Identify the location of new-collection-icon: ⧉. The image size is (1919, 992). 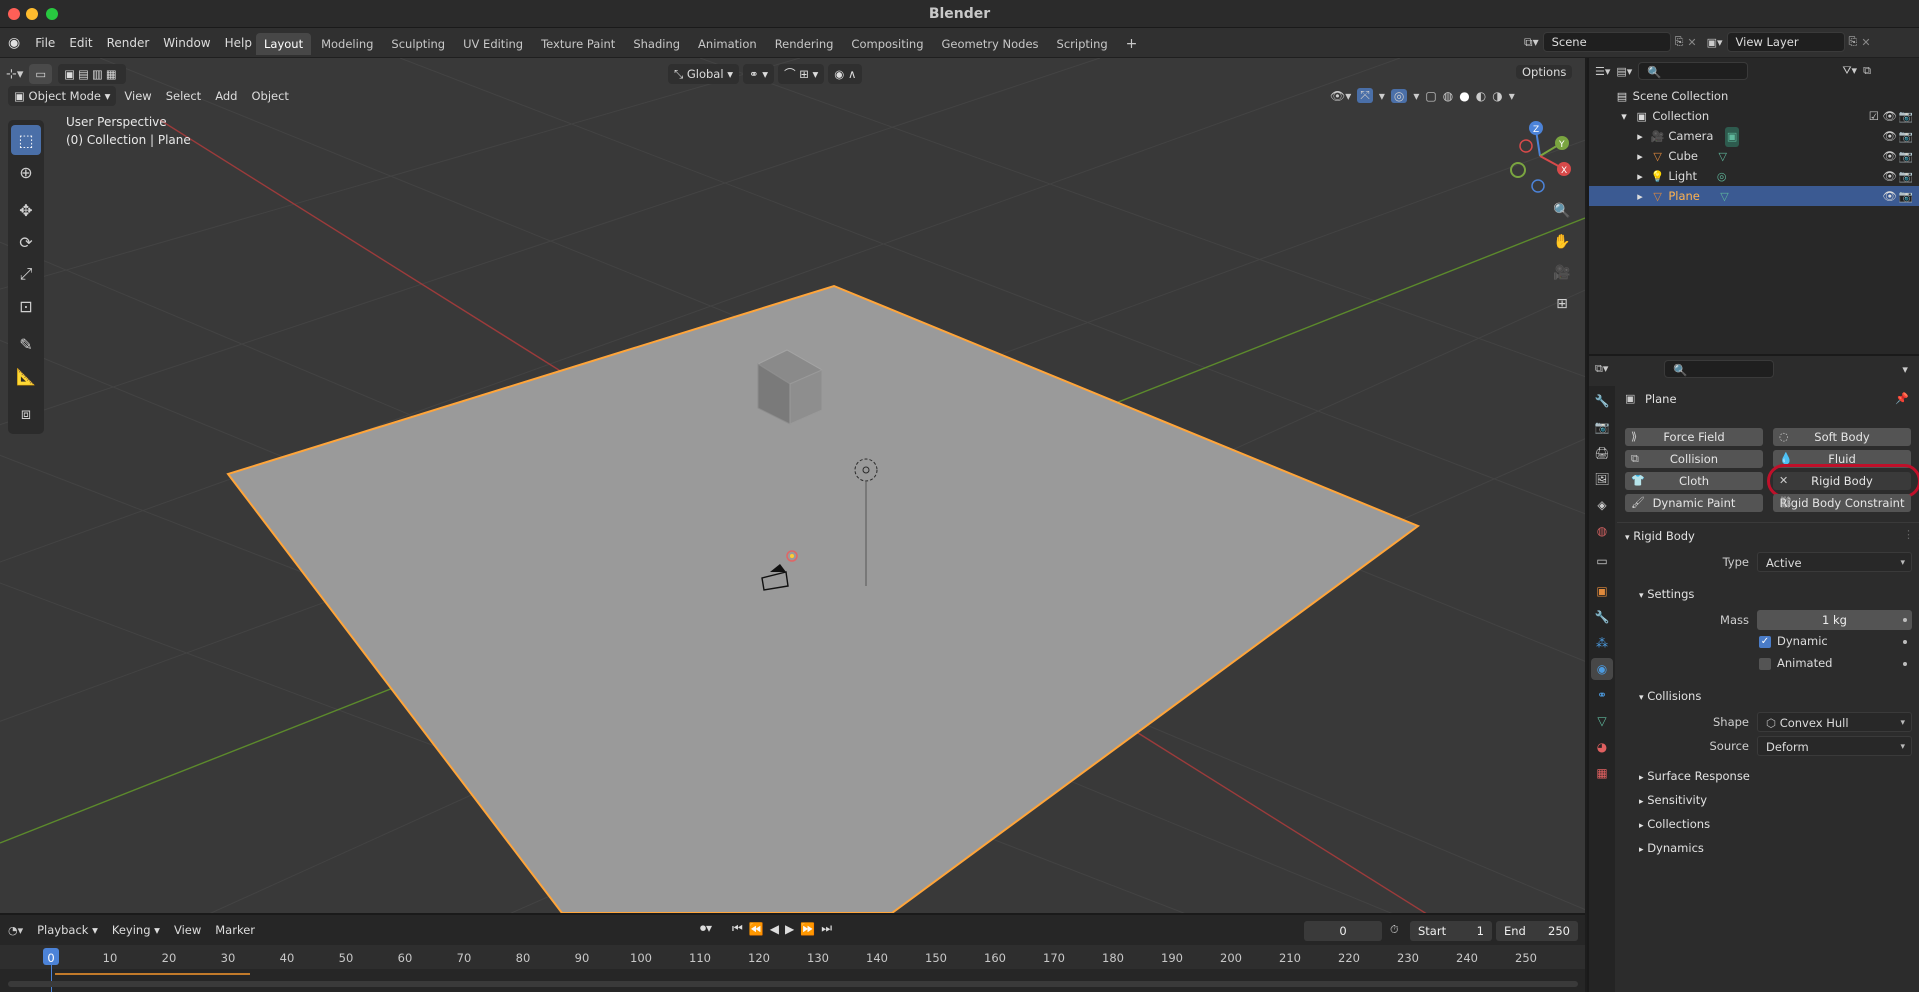
(1867, 71).